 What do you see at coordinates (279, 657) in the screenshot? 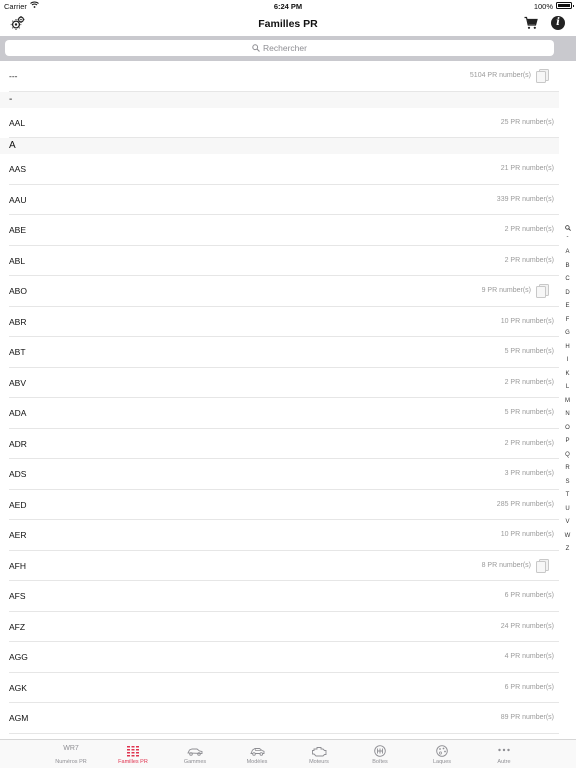
I see `list-item: AGG 4 PR number(s)` at bounding box center [279, 657].